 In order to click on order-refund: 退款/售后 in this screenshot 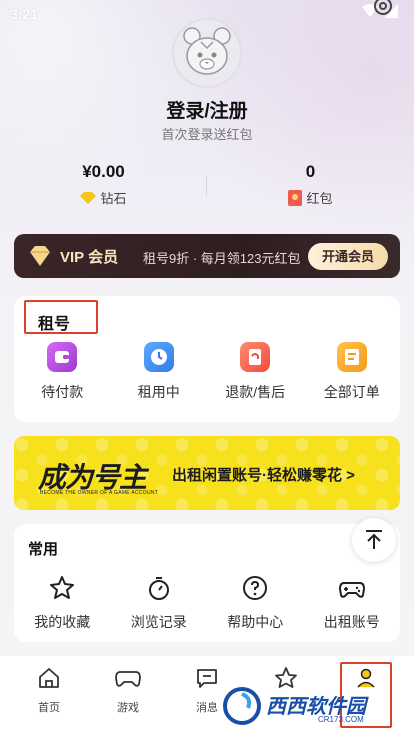, I will do `click(255, 372)`.